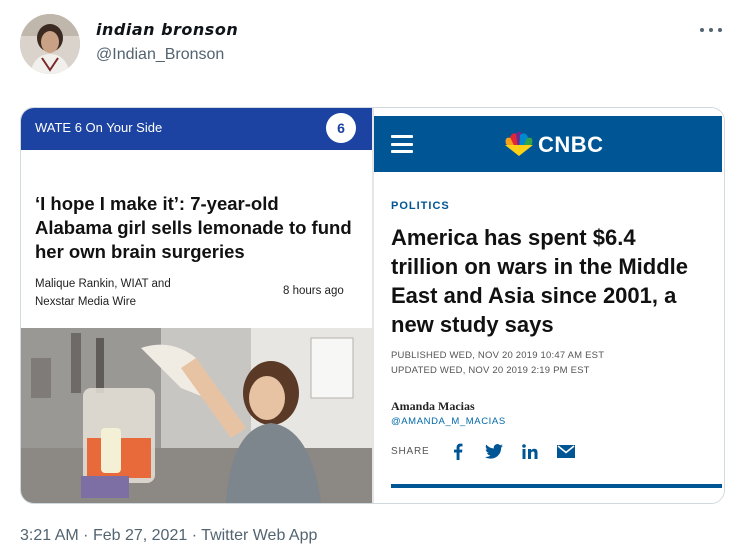 The image size is (744, 560). I want to click on facebook-icon, so click(458, 451).